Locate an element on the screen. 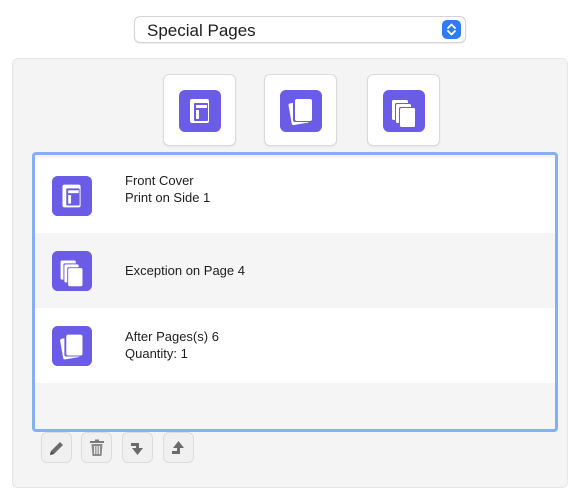 The height and width of the screenshot is (489, 570). delete-button is located at coordinates (96, 447).